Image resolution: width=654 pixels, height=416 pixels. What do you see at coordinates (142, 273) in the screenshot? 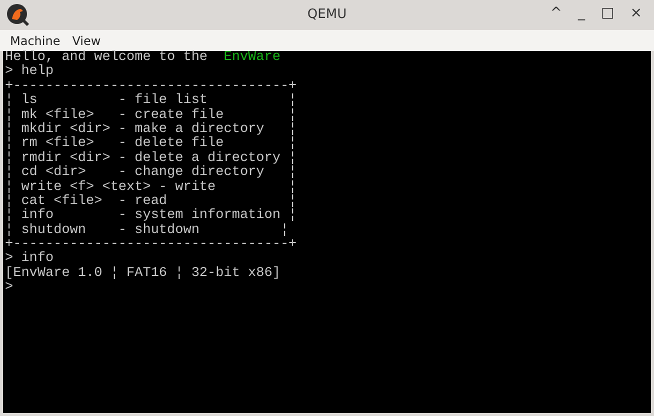
I see `terminal-text: [EnvWare 1.0 ¦ FAT16 ¦ 32-bit x86]` at bounding box center [142, 273].